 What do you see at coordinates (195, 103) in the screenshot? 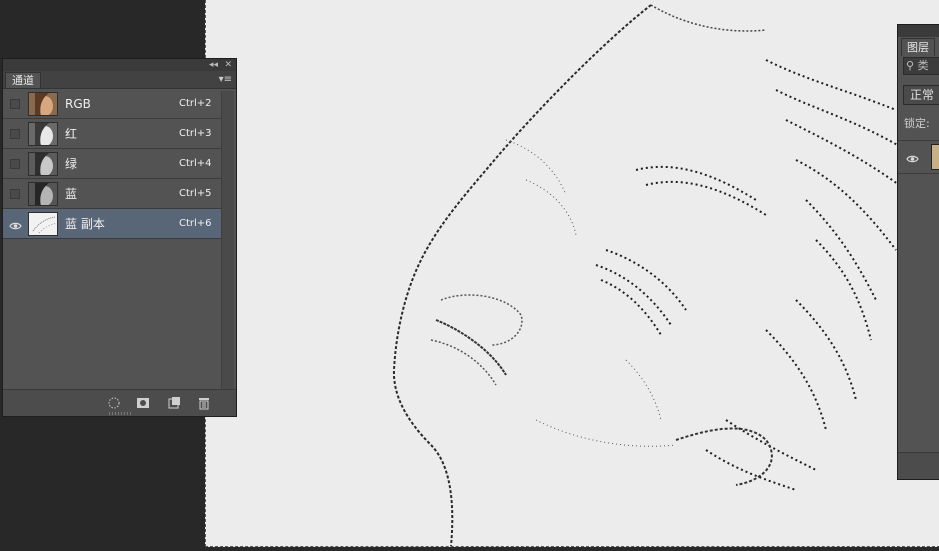
I see `channel-shortcut: Ctrl+2` at bounding box center [195, 103].